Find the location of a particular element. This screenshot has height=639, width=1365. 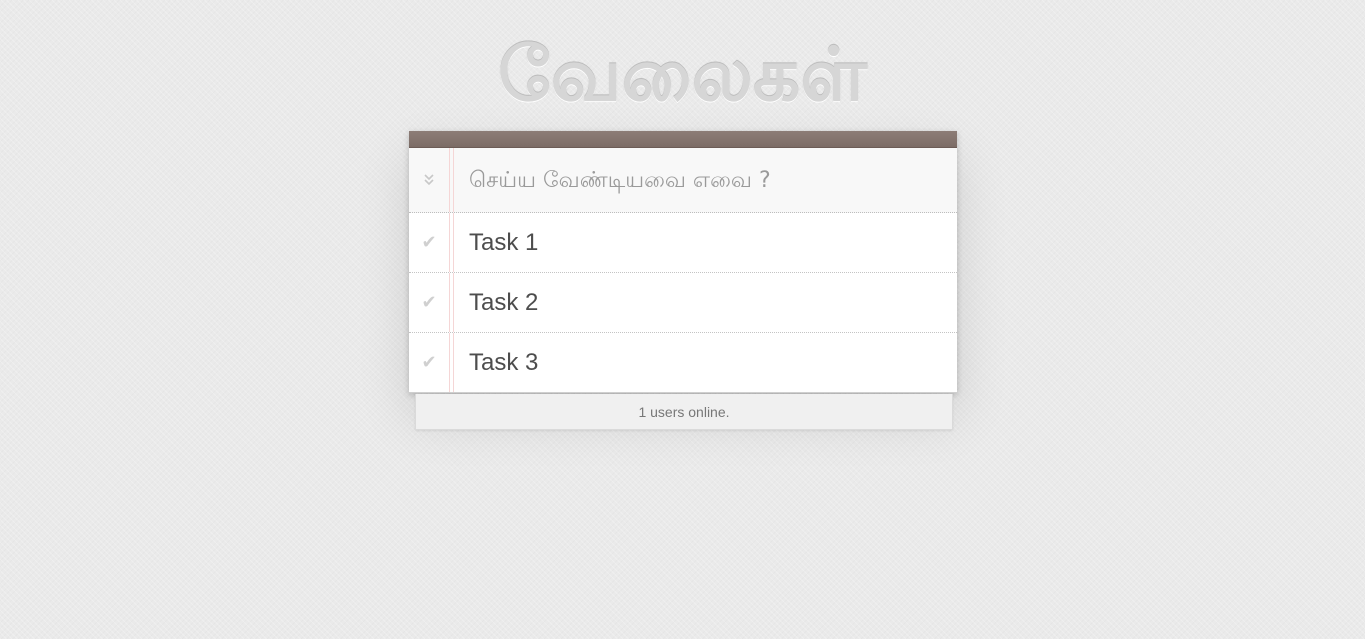

online-users-footer: 1 users online. is located at coordinates (684, 412).